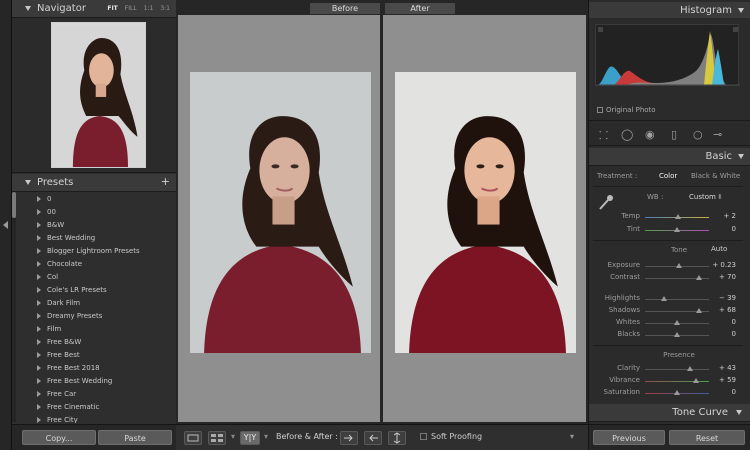 The image size is (750, 450). Describe the element at coordinates (95, 342) in the screenshot. I see `preset-item: Free B&W` at that location.